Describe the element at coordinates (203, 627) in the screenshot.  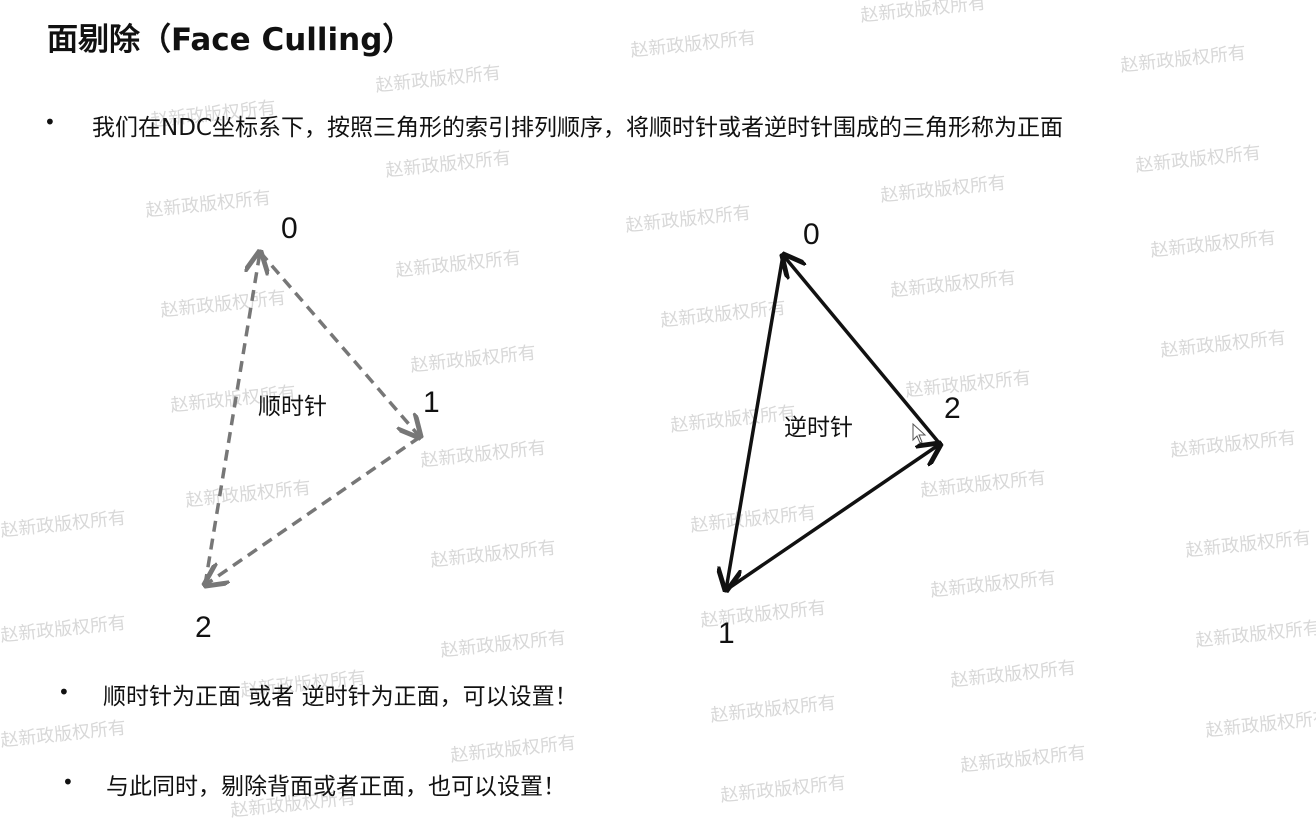
I see `cw-vertex-2-label: 2` at that location.